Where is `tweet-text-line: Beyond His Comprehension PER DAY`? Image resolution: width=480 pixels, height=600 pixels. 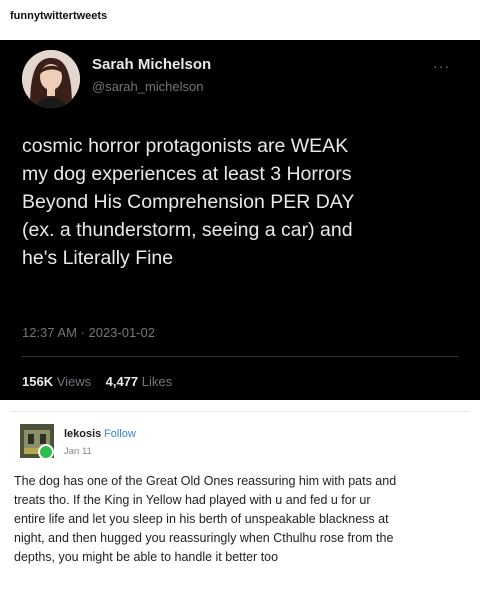
tweet-text-line: Beyond His Comprehension PER DAY is located at coordinates (188, 202).